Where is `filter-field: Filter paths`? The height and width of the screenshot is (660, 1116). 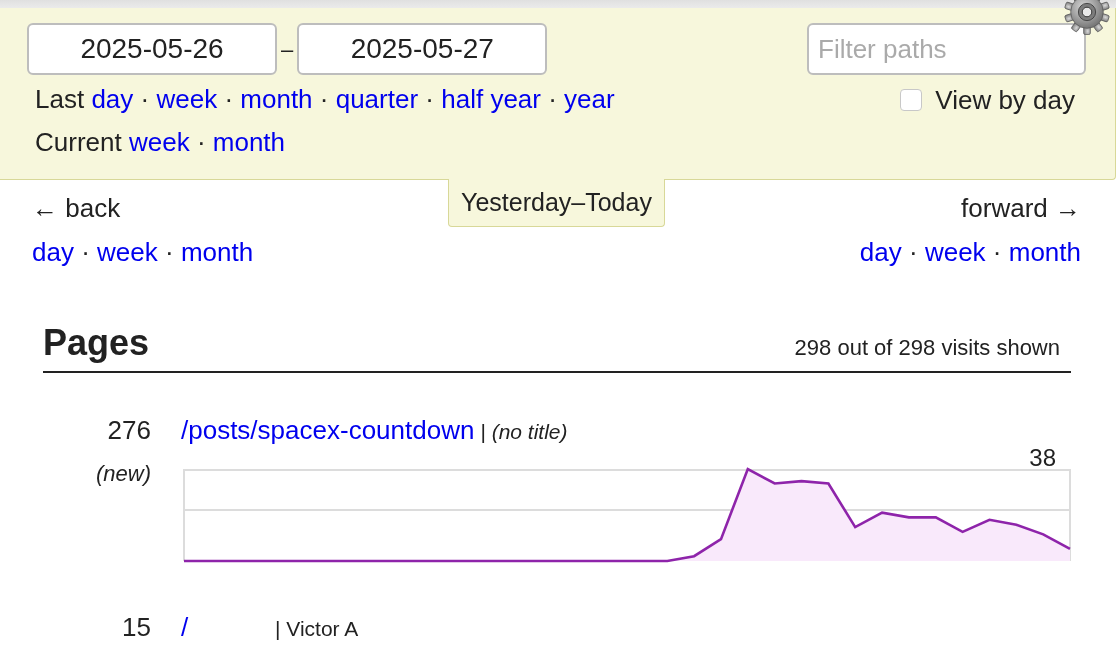
filter-field: Filter paths is located at coordinates (946, 49).